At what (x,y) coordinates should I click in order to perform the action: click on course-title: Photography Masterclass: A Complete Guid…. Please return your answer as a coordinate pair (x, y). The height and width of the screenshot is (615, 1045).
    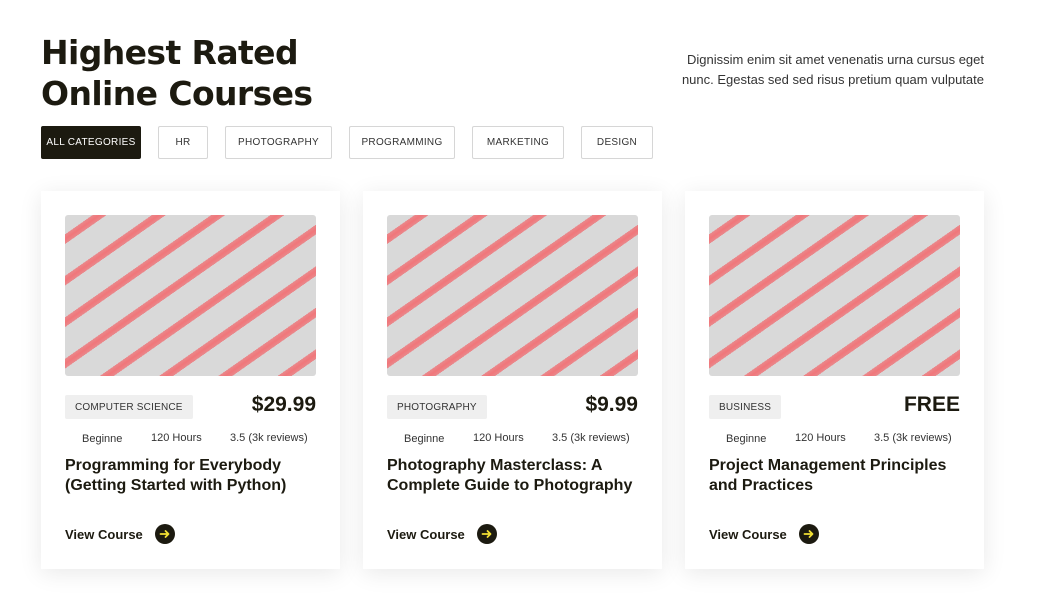
    Looking at the image, I should click on (512, 476).